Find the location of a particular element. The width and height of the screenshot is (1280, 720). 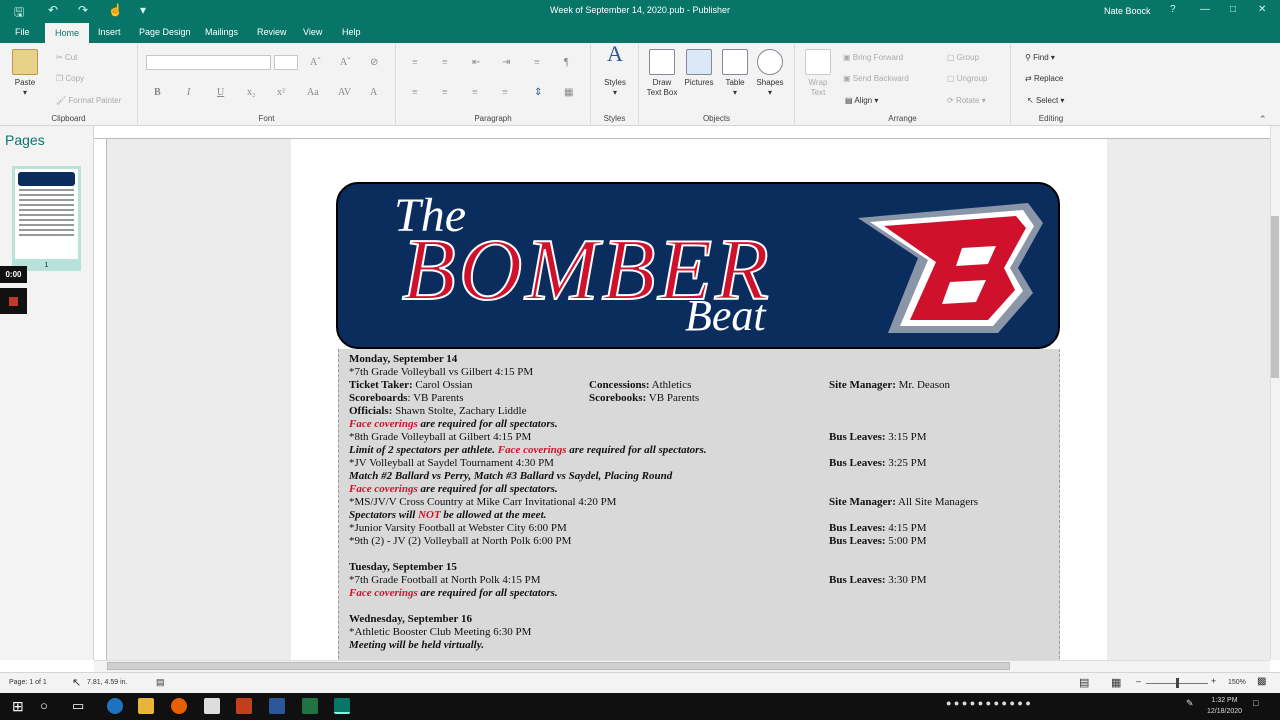

clear-formatting-icon: ⊘ is located at coordinates (374, 62).